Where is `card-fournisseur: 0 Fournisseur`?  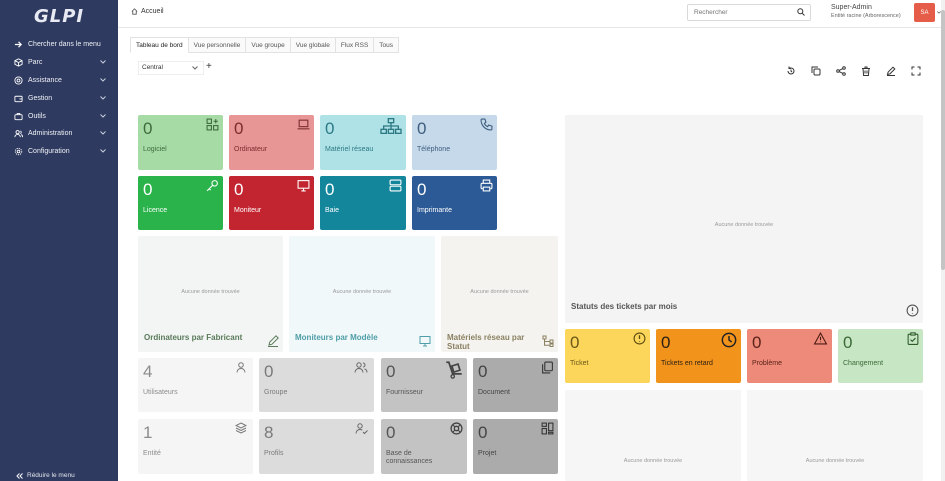 card-fournisseur: 0 Fournisseur is located at coordinates (424, 385).